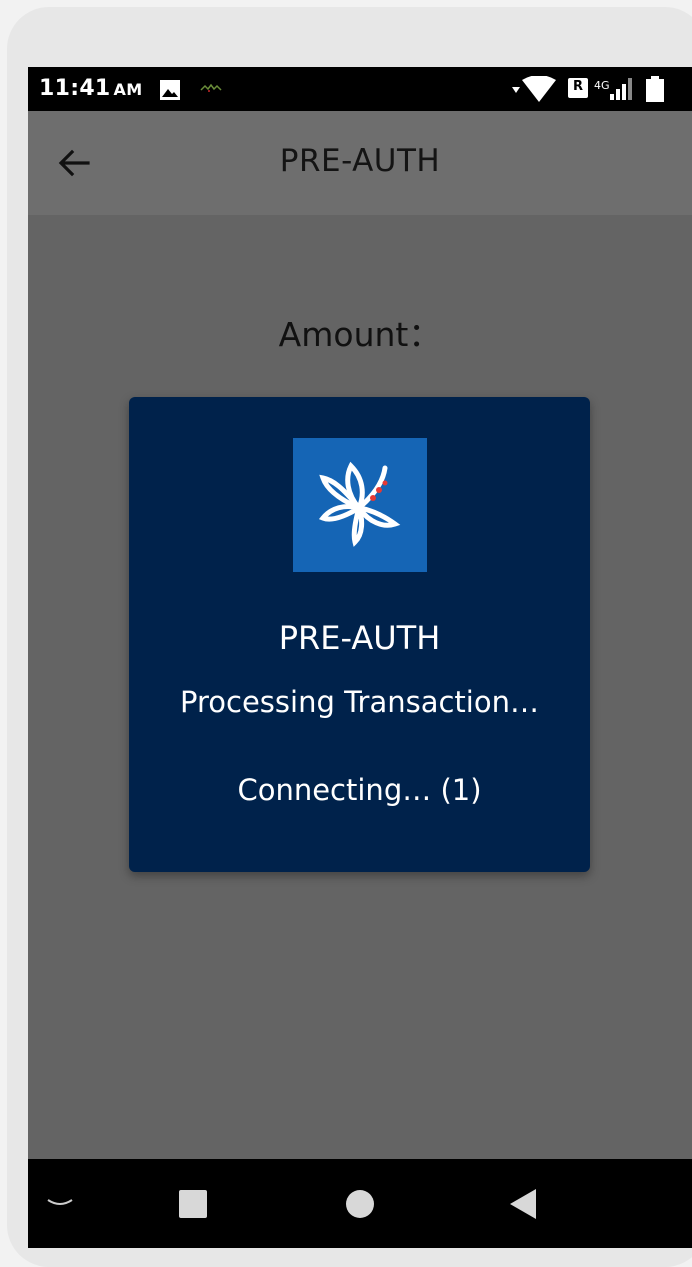 The height and width of the screenshot is (1267, 692). Describe the element at coordinates (211, 87) in the screenshot. I see `notification-mini-icon` at that location.